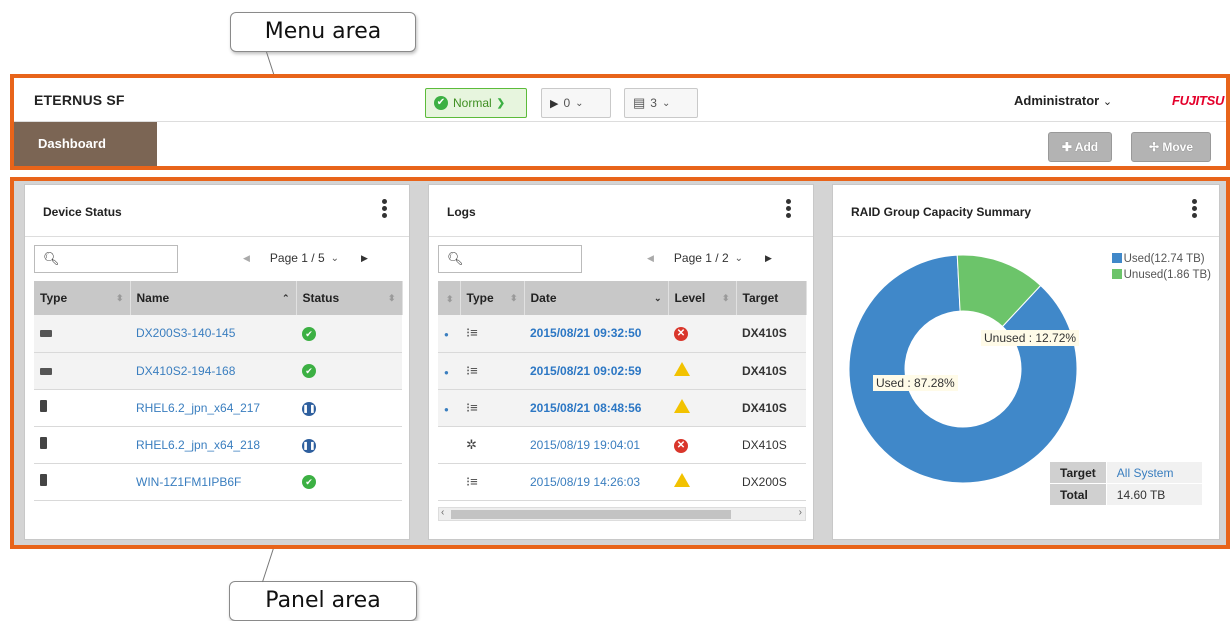  I want to click on panel-area-leader, so click(268, 565).